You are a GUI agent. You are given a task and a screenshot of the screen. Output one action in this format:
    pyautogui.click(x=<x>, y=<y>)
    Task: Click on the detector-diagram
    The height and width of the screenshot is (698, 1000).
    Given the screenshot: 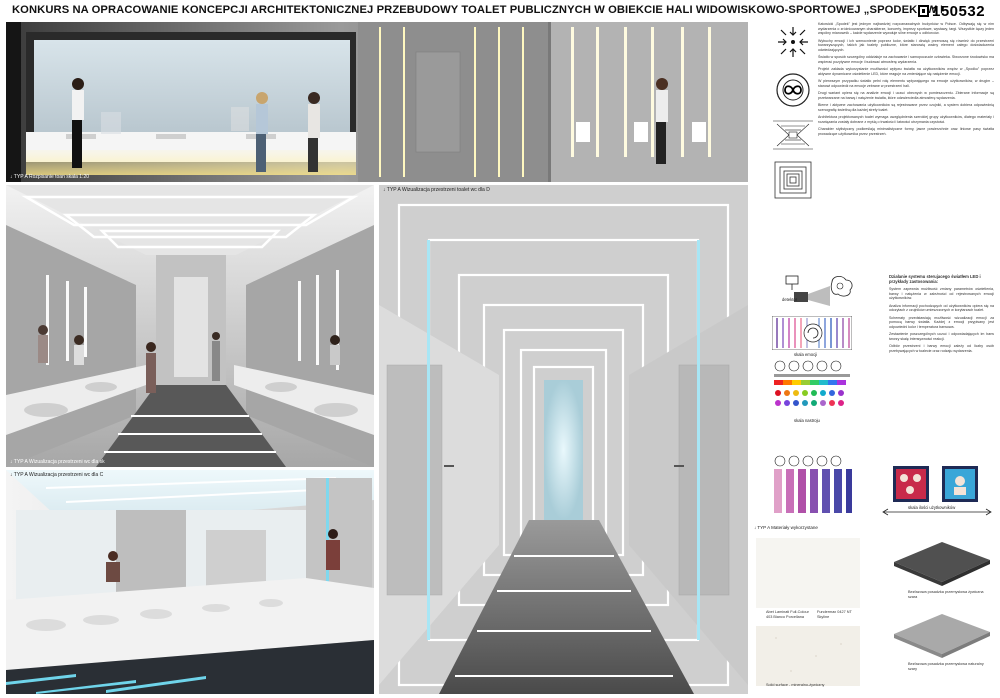 What is the action you would take?
    pyautogui.click(x=819, y=290)
    